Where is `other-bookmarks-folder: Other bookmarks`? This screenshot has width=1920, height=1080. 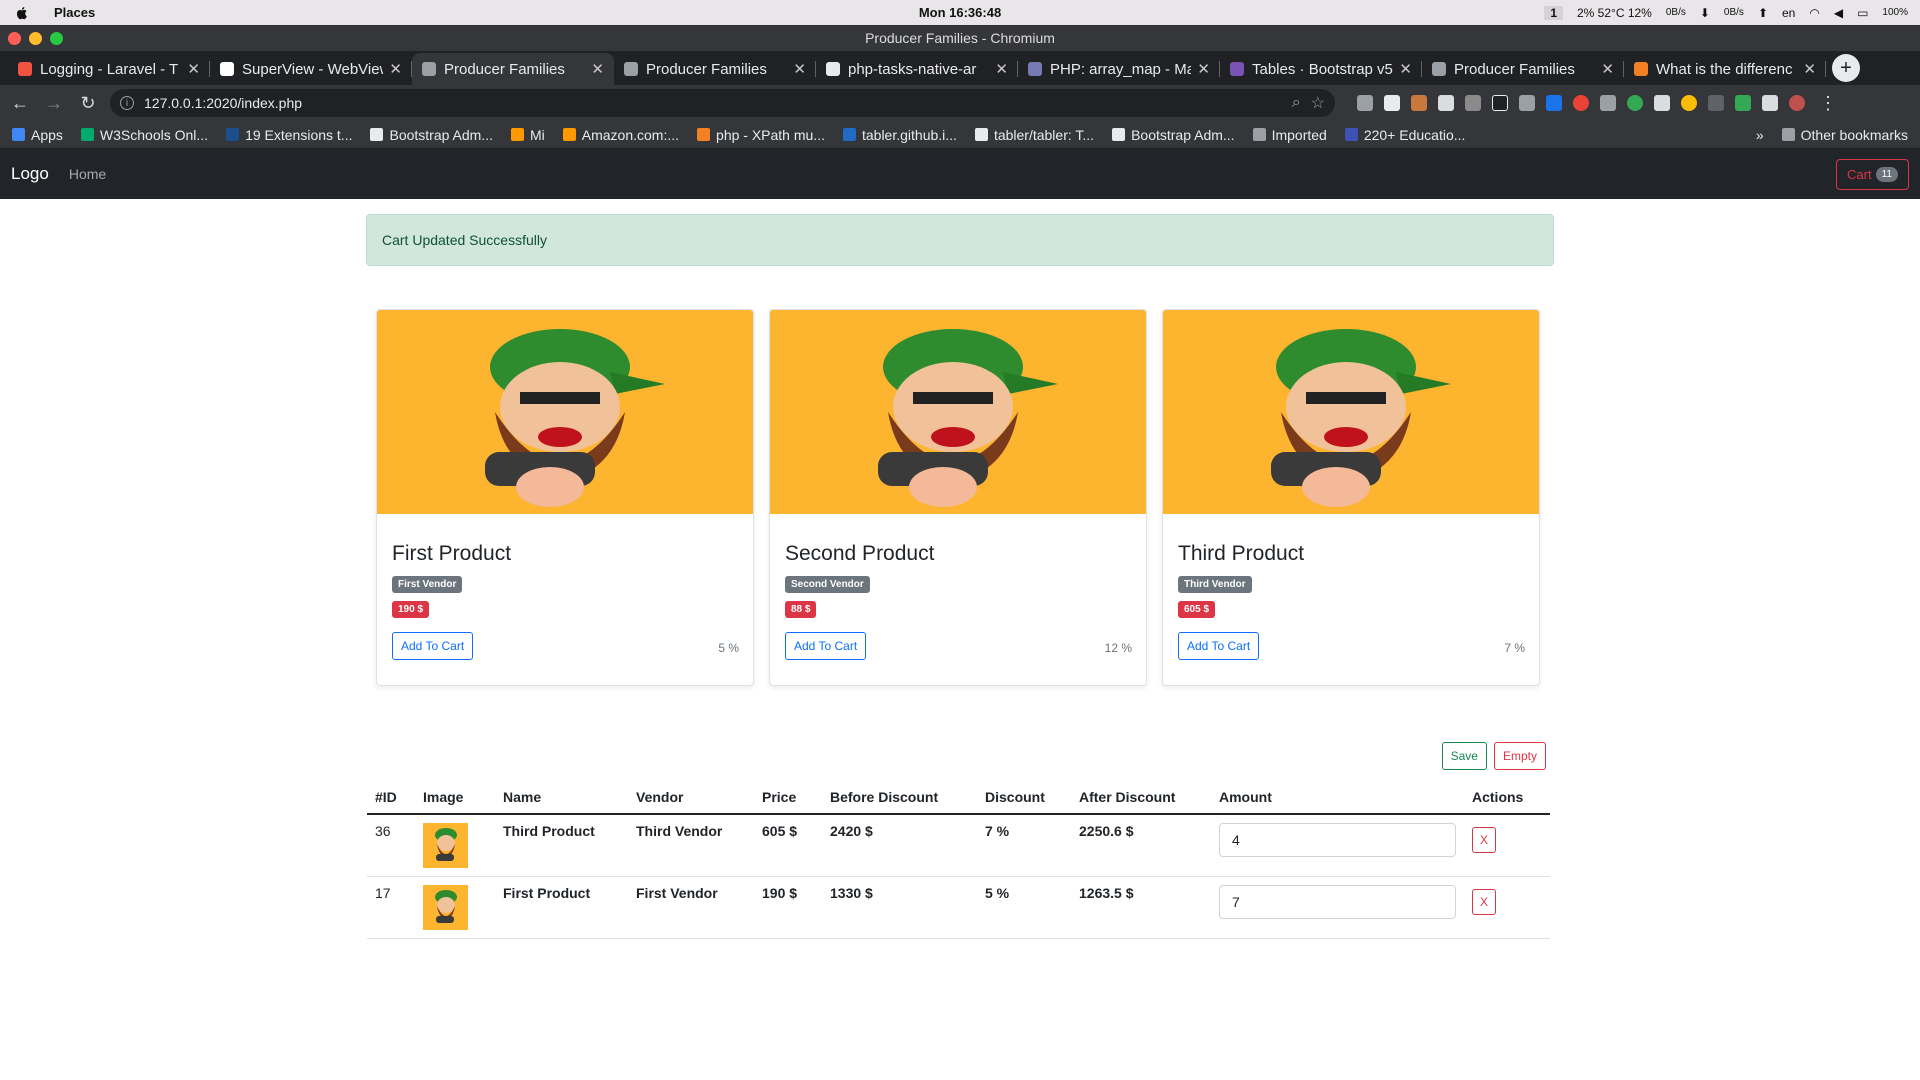 other-bookmarks-folder: Other bookmarks is located at coordinates (1844, 135).